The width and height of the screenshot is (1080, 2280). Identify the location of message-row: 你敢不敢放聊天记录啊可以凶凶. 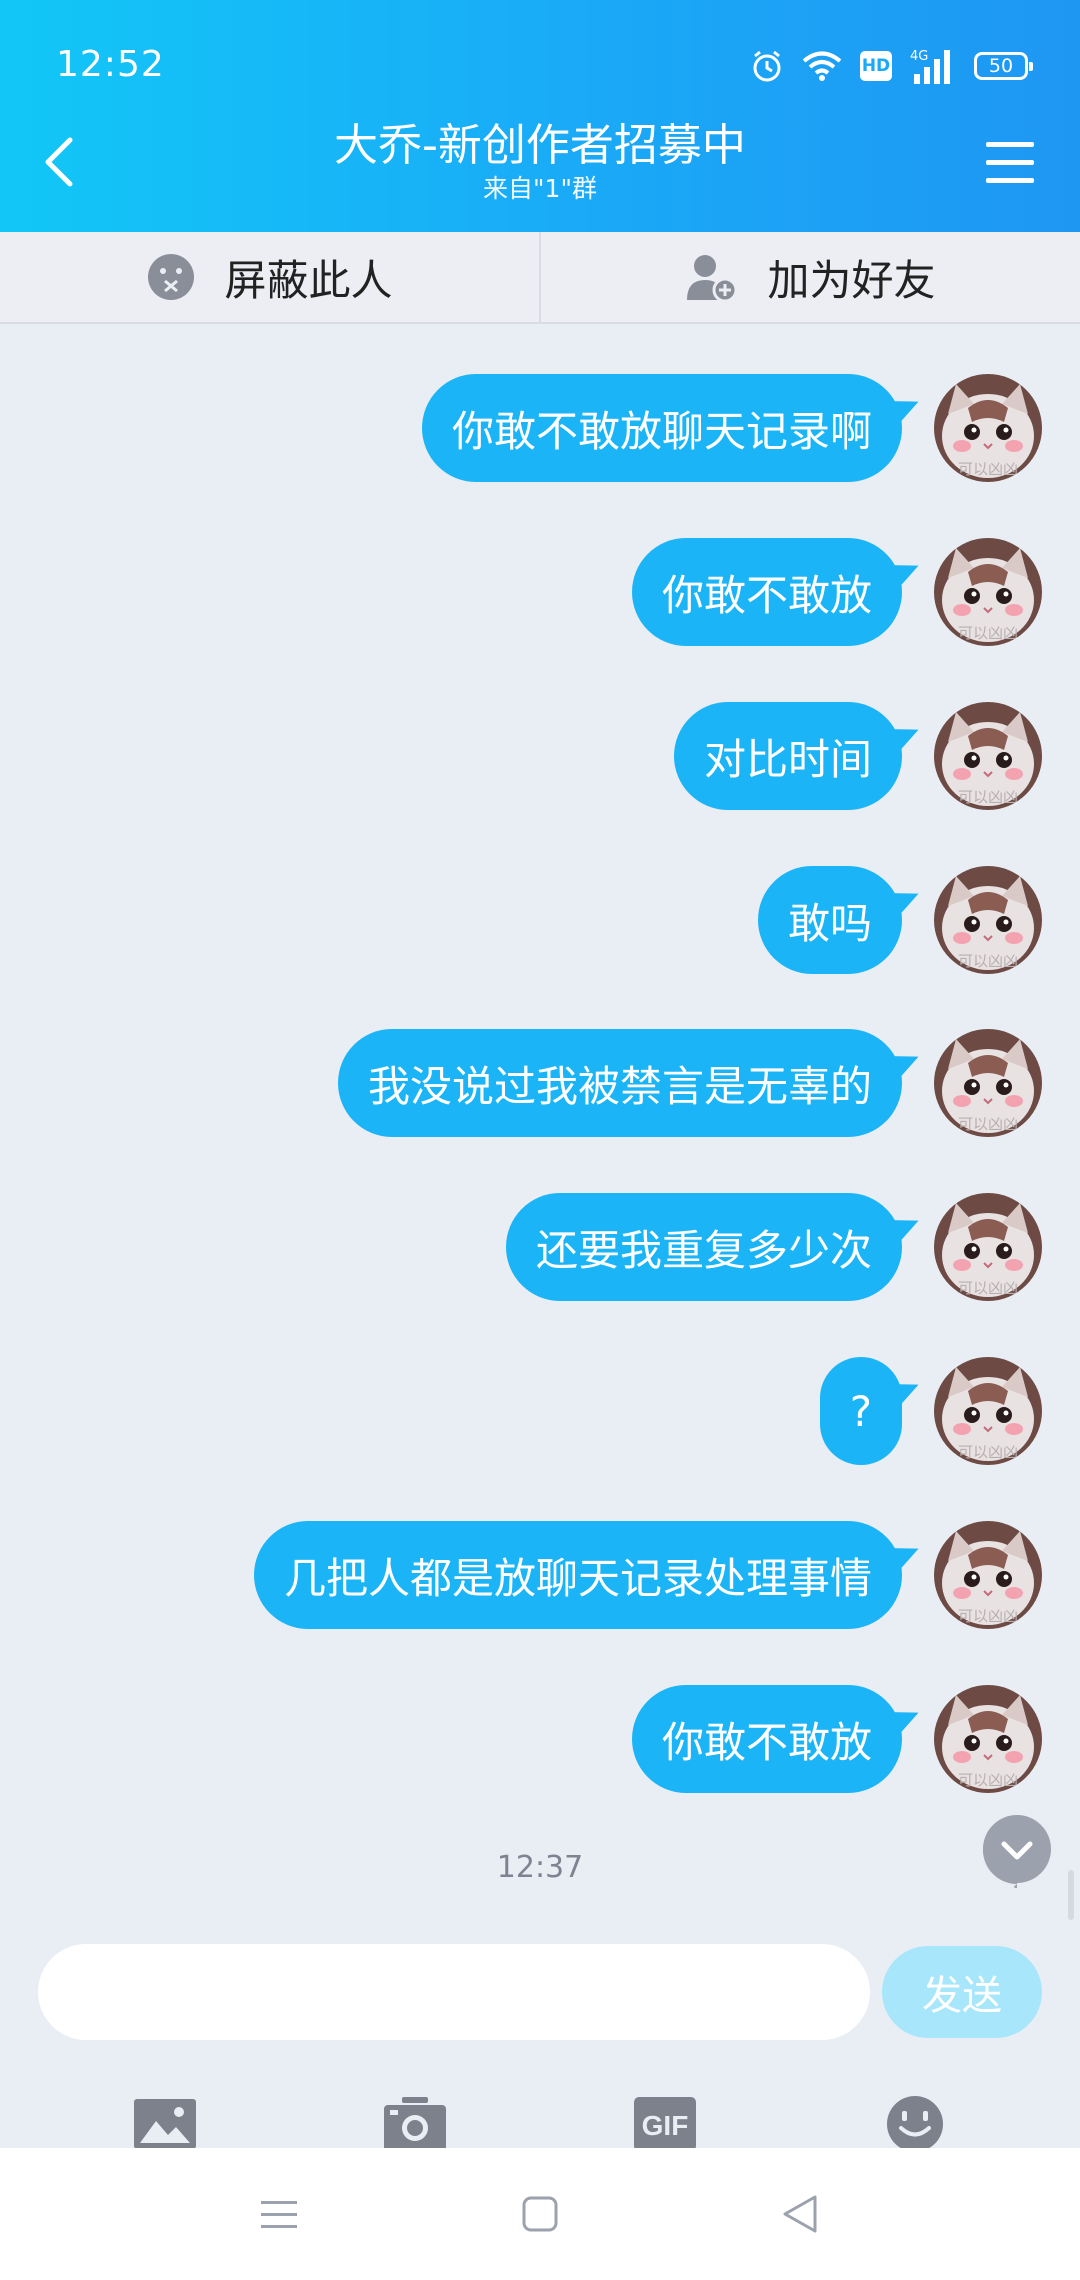
(731, 428).